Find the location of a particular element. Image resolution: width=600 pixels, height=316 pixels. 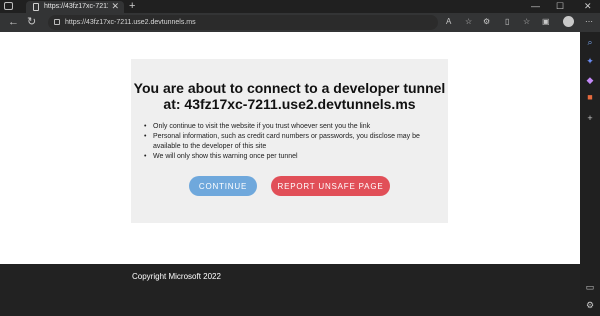

minimize-button: — is located at coordinates (535, 6).